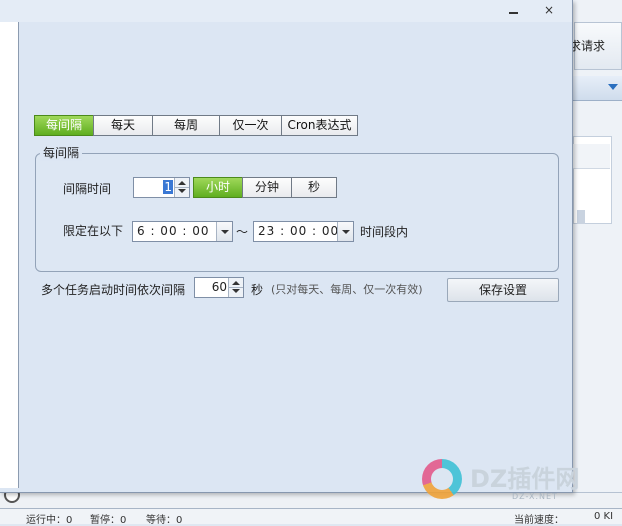 The width and height of the screenshot is (622, 526). Describe the element at coordinates (250, 125) in the screenshot. I see `tab-once: 仅一次` at that location.